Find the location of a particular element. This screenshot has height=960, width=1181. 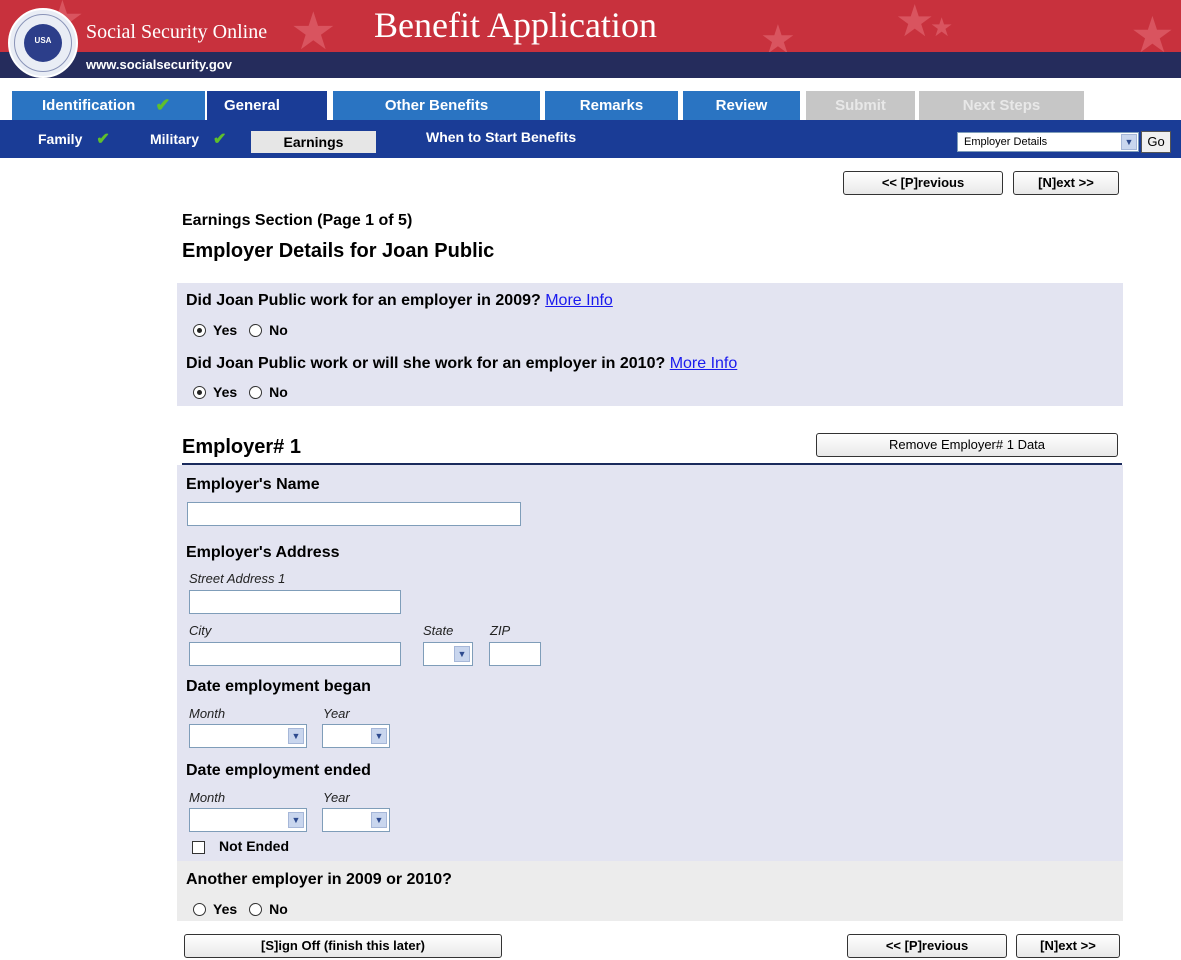

zip-label: ZIP is located at coordinates (500, 630).